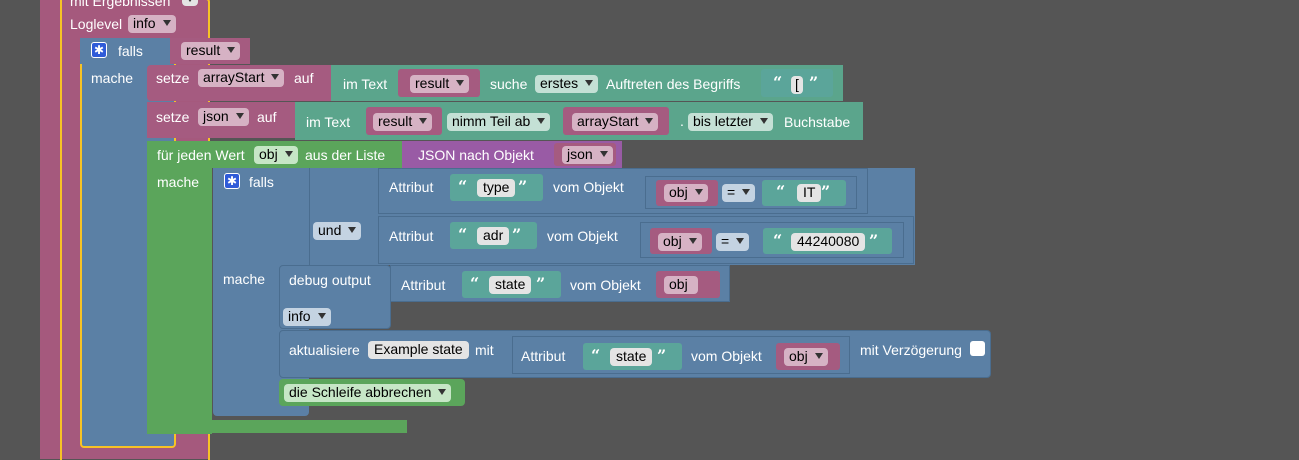  Describe the element at coordinates (112, 78) in the screenshot. I see `outer-if-mache-label: mache` at that location.